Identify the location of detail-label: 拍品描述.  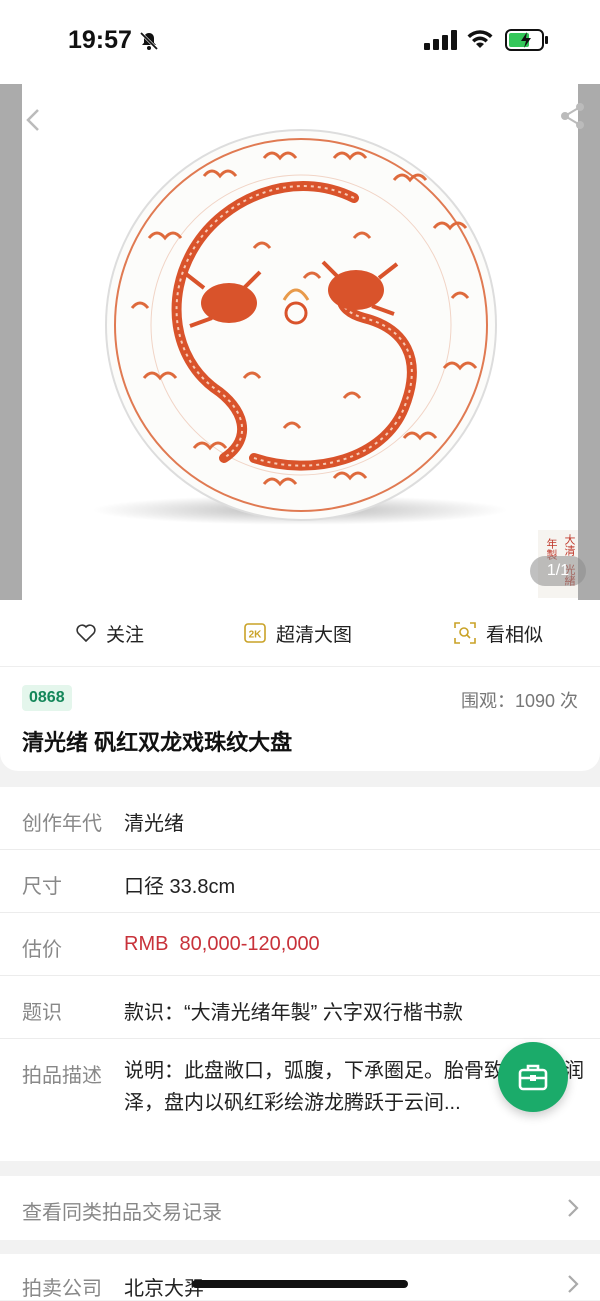
(62, 1076).